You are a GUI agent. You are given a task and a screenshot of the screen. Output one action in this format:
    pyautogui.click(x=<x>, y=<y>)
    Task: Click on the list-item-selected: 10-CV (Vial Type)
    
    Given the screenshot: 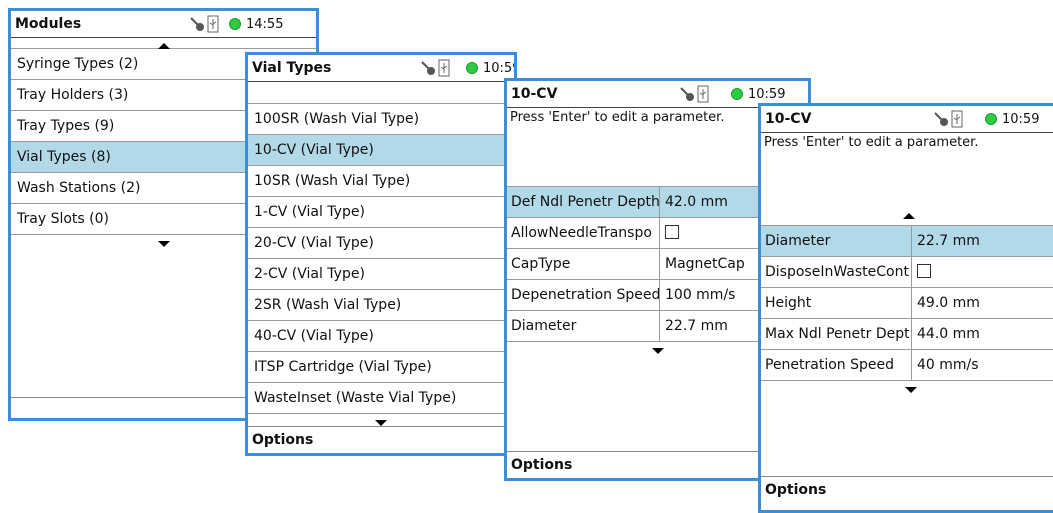 What is the action you would take?
    pyautogui.click(x=381, y=150)
    